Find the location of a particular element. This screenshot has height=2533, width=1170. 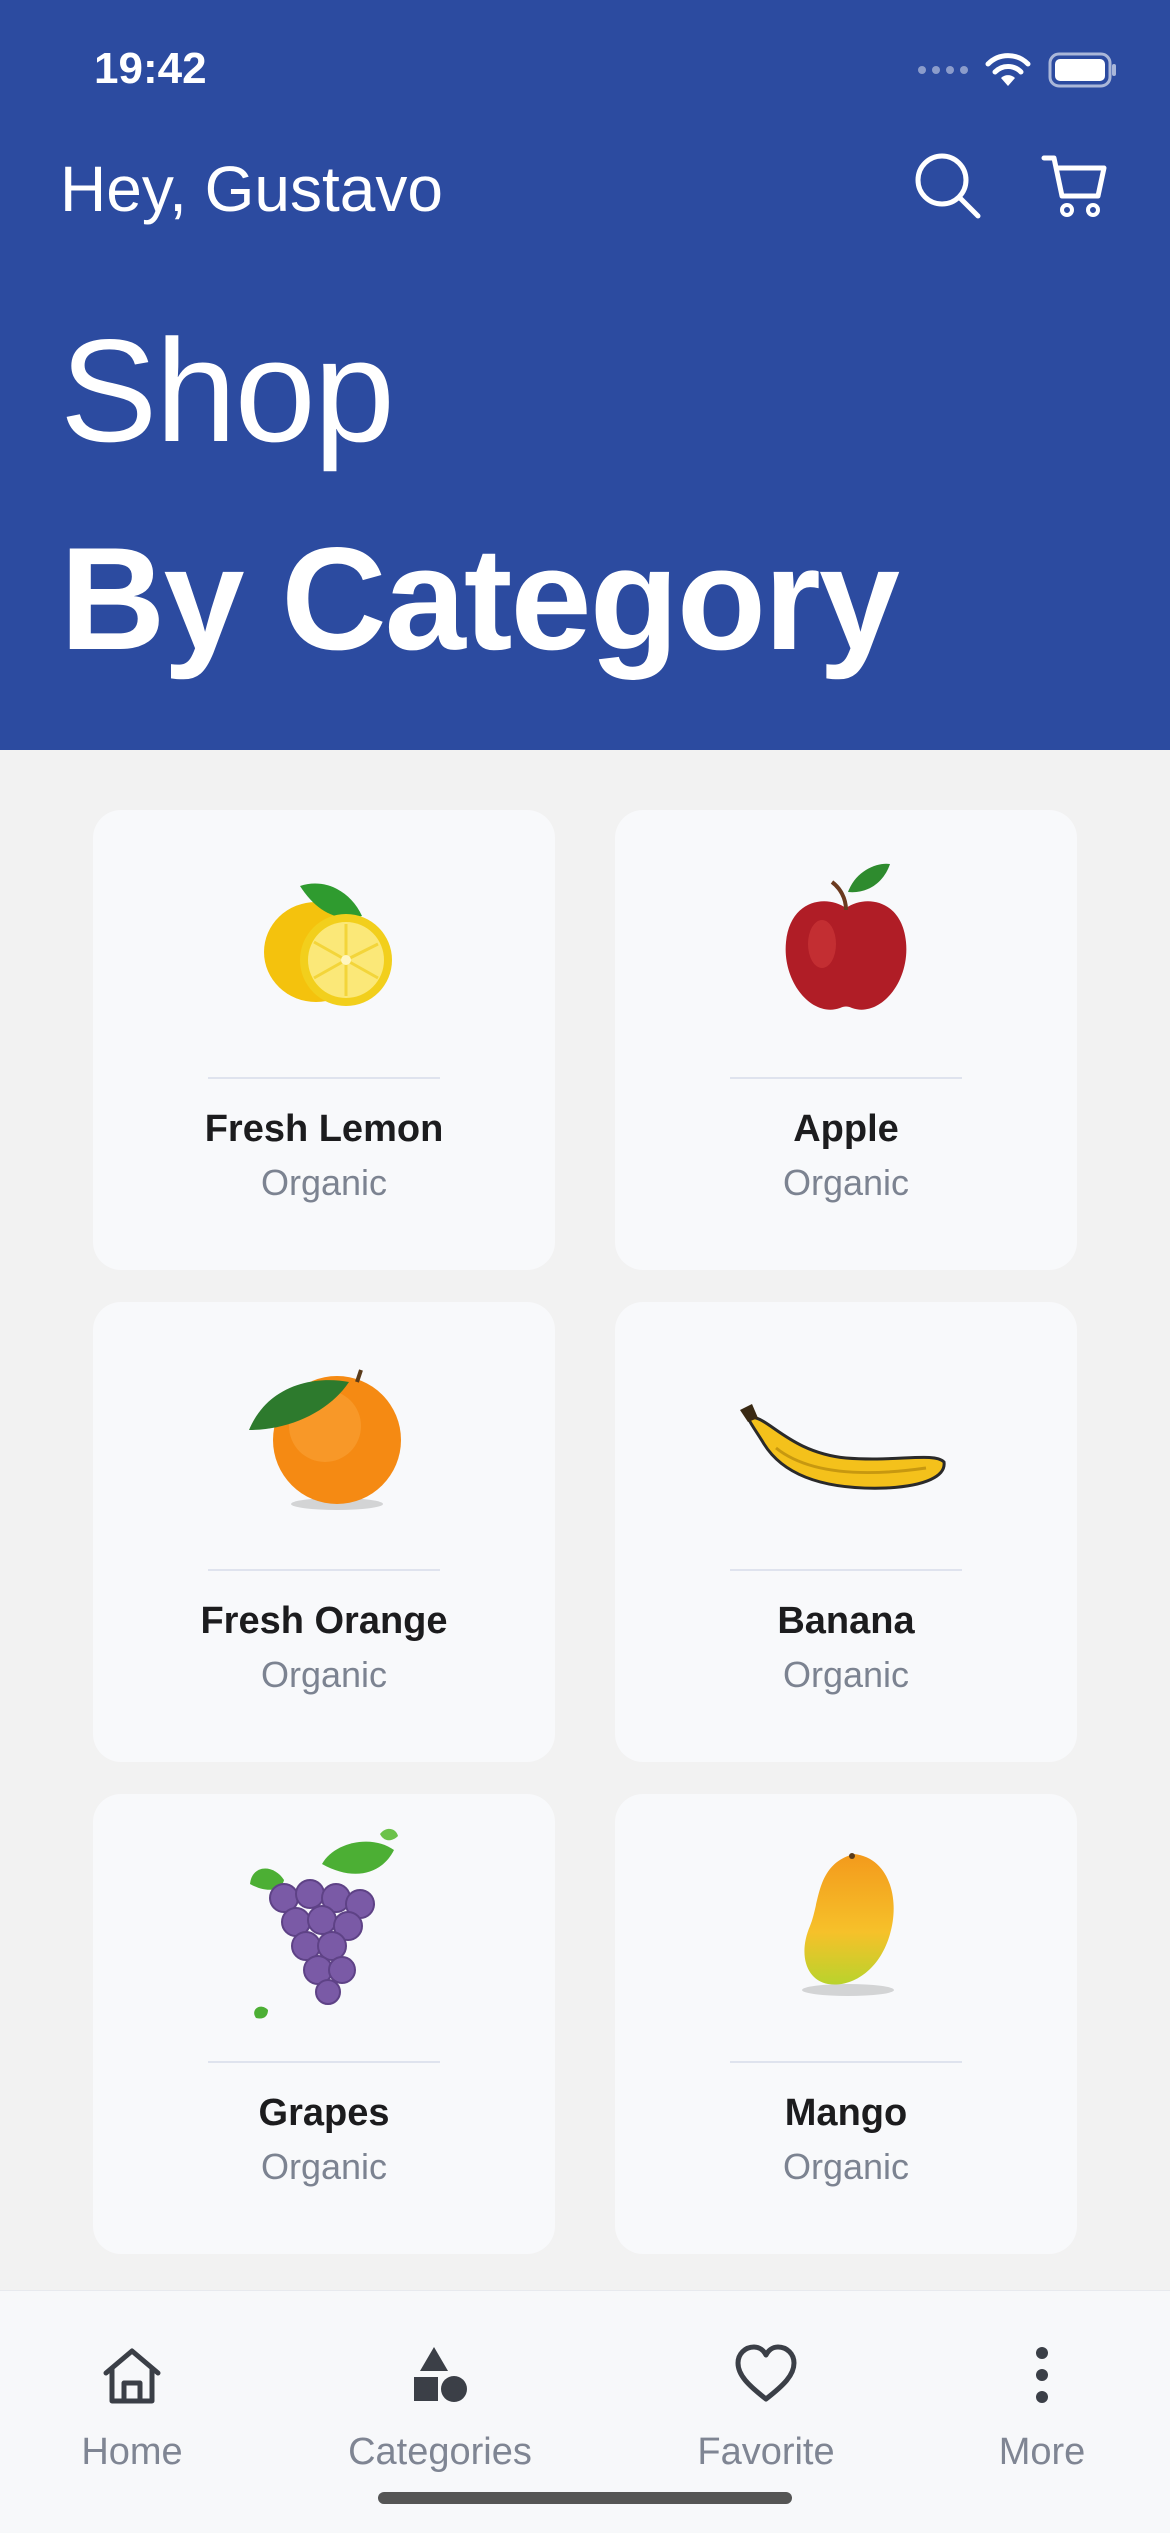

tab-label: More is located at coordinates (1042, 2452).